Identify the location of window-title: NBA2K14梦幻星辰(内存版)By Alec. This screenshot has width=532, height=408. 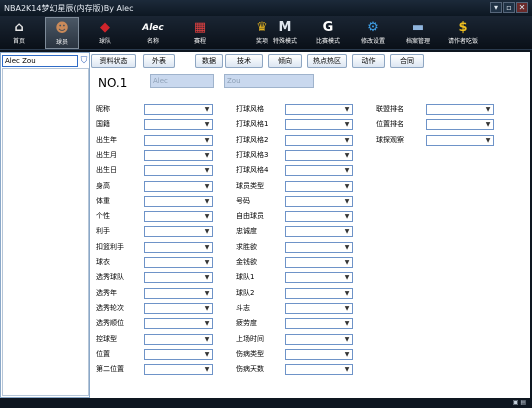
(69, 8).